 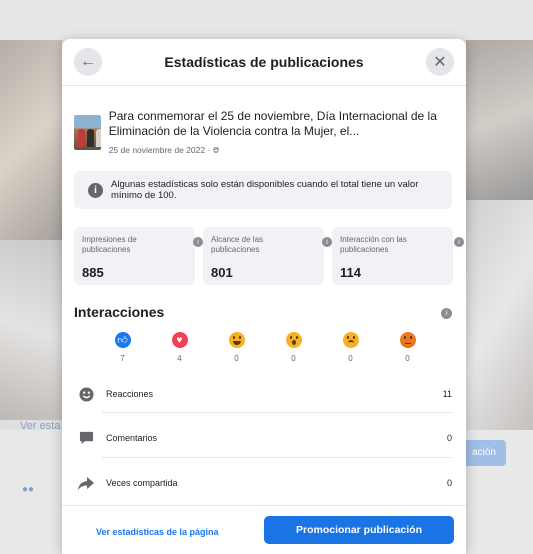 I want to click on bg-link: Ver esta, so click(x=40, y=426).